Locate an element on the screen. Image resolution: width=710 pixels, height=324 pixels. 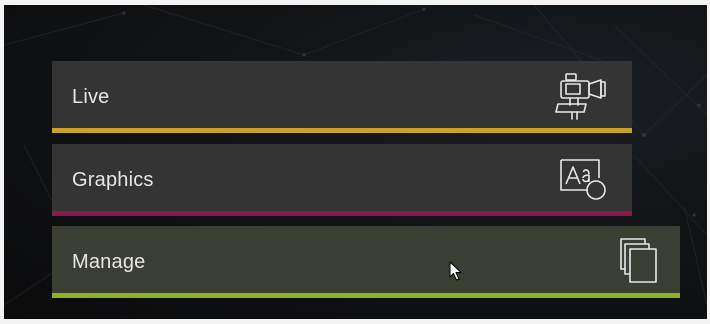
menu-item-label: Graphics is located at coordinates (113, 180).